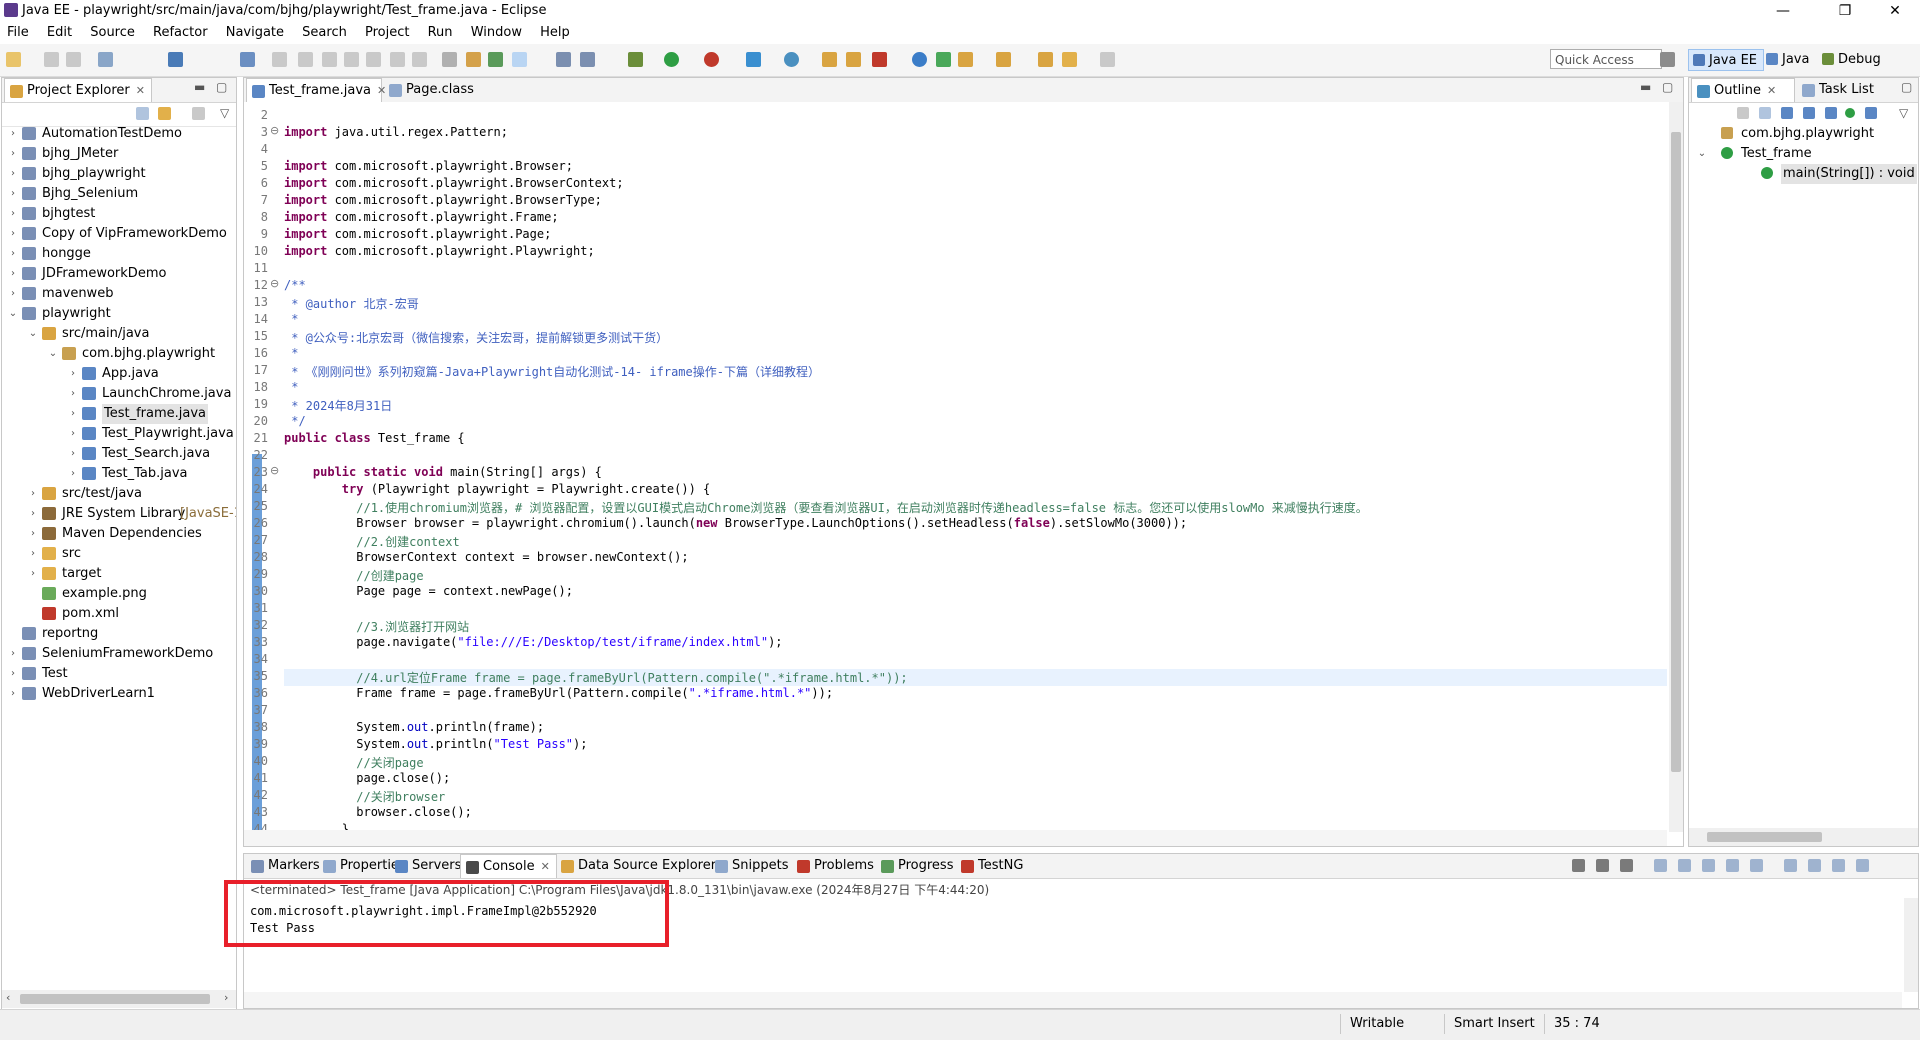 Image resolution: width=1920 pixels, height=1040 pixels. Describe the element at coordinates (853, 59) in the screenshot. I see `open-folder-icon` at that location.